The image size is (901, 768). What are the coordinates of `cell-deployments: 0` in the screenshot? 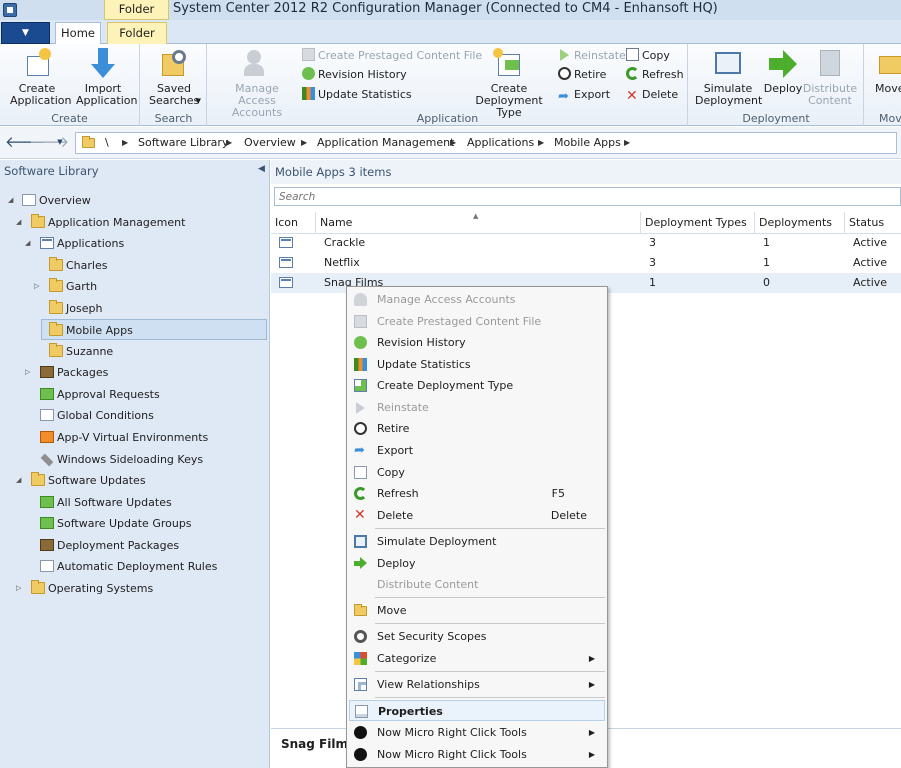 It's located at (766, 282).